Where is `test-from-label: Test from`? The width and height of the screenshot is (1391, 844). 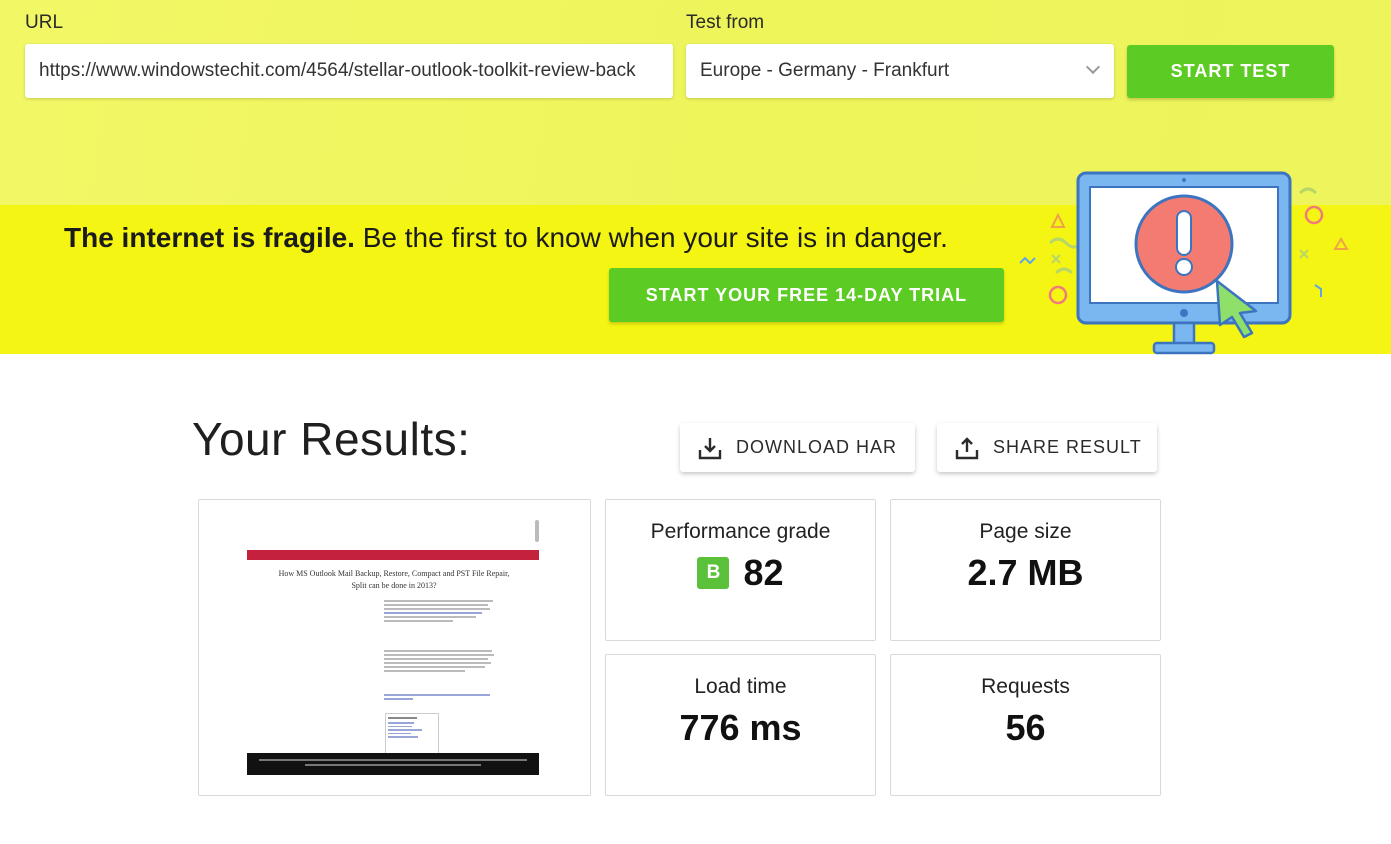 test-from-label: Test from is located at coordinates (725, 22).